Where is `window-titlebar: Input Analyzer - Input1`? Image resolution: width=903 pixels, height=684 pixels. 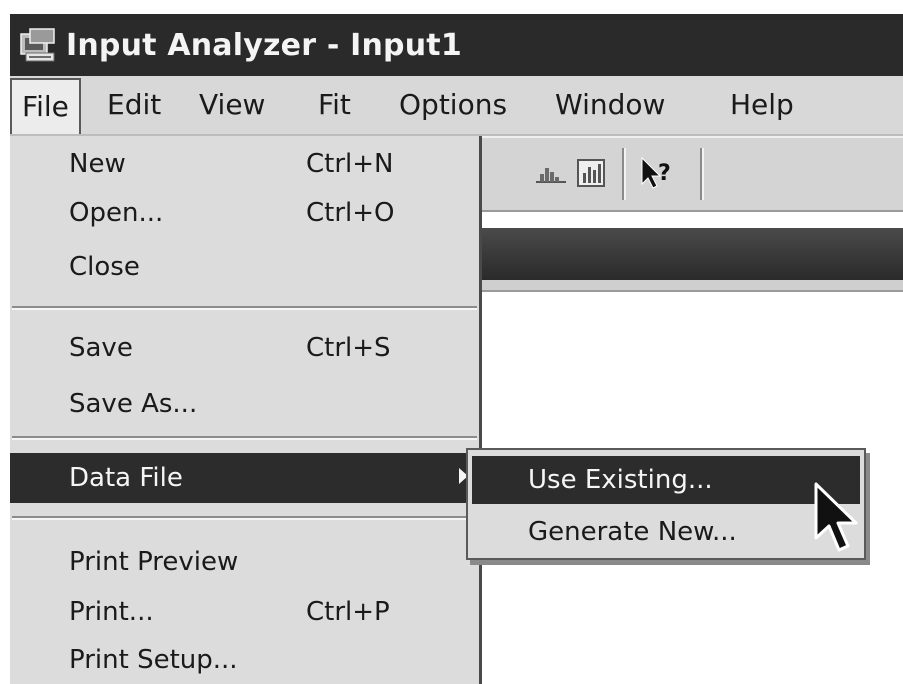
window-titlebar: Input Analyzer - Input1 is located at coordinates (456, 45).